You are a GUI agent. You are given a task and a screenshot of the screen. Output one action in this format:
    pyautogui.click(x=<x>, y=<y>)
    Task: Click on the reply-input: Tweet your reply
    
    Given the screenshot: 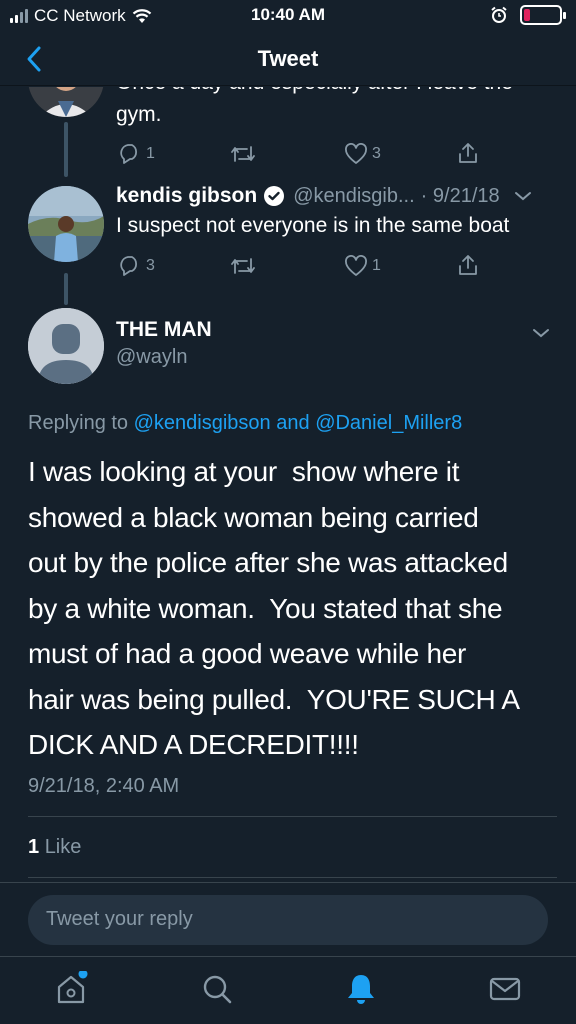 What is the action you would take?
    pyautogui.click(x=288, y=920)
    